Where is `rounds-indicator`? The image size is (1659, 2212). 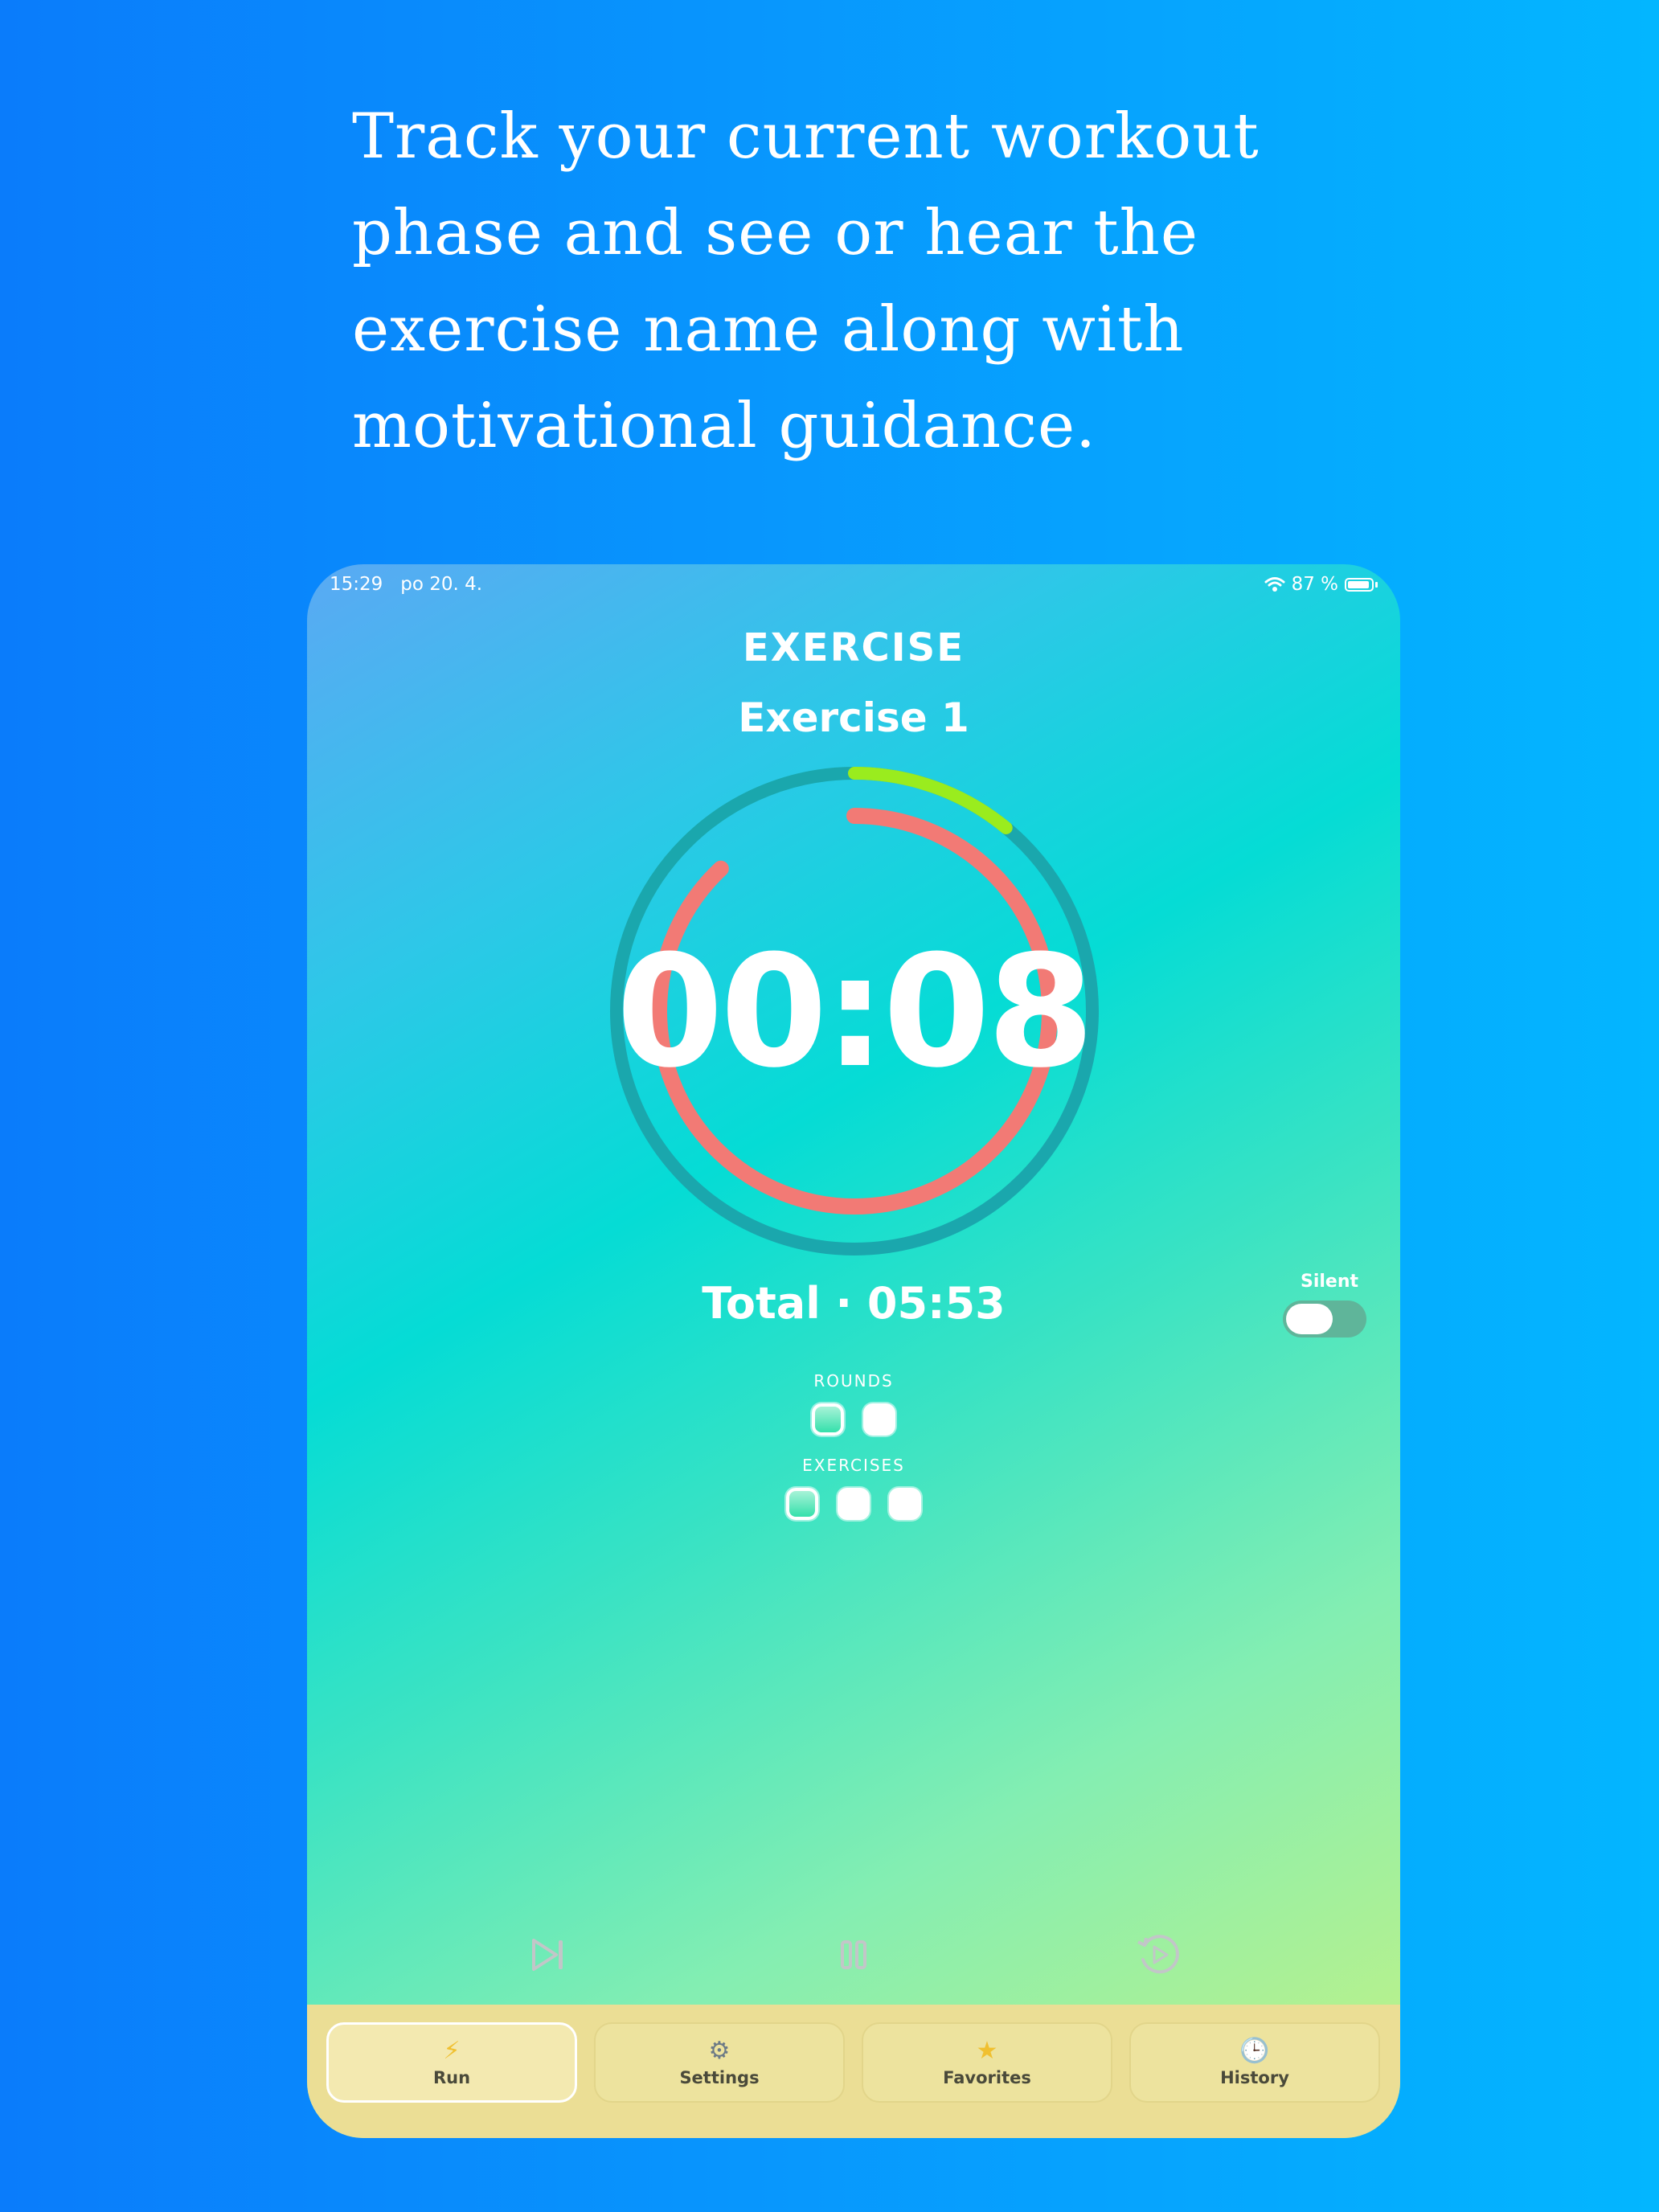
rounds-indicator is located at coordinates (853, 1419).